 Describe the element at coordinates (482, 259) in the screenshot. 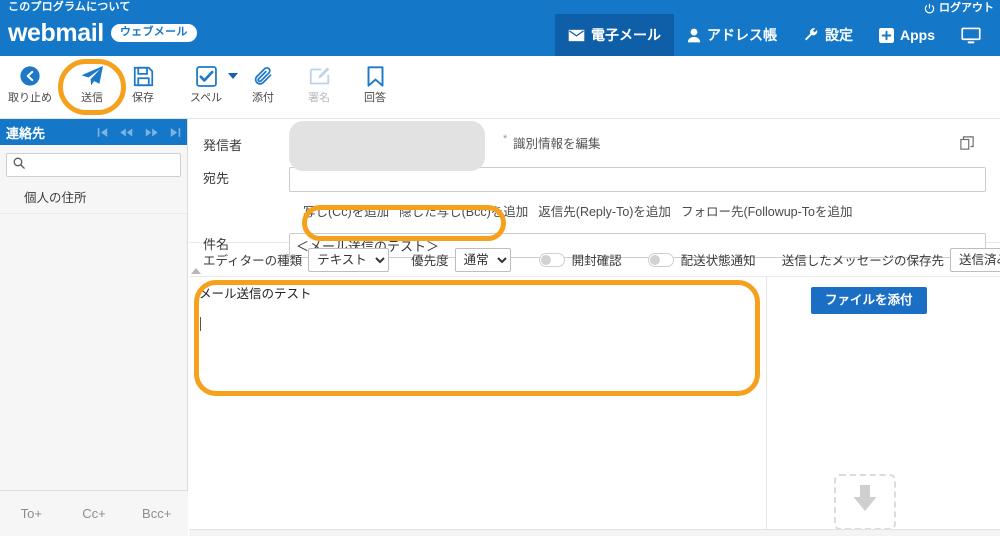

I see `priority-select: 通常` at that location.